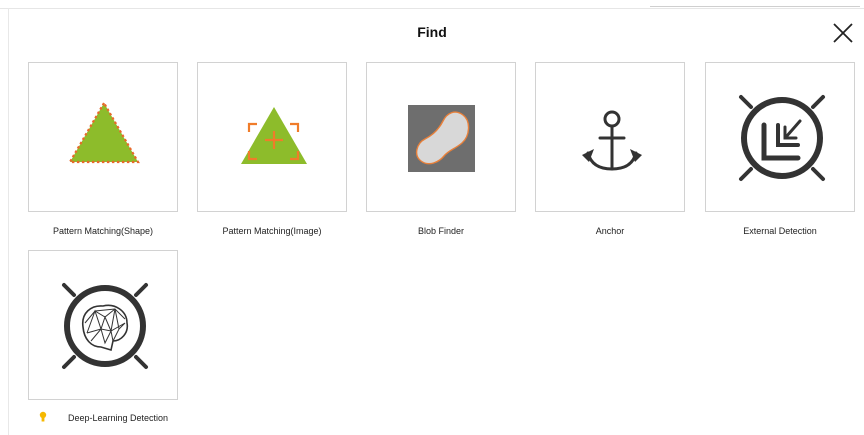 The height and width of the screenshot is (435, 864). Describe the element at coordinates (755, 6) in the screenshot. I see `background-line` at that location.